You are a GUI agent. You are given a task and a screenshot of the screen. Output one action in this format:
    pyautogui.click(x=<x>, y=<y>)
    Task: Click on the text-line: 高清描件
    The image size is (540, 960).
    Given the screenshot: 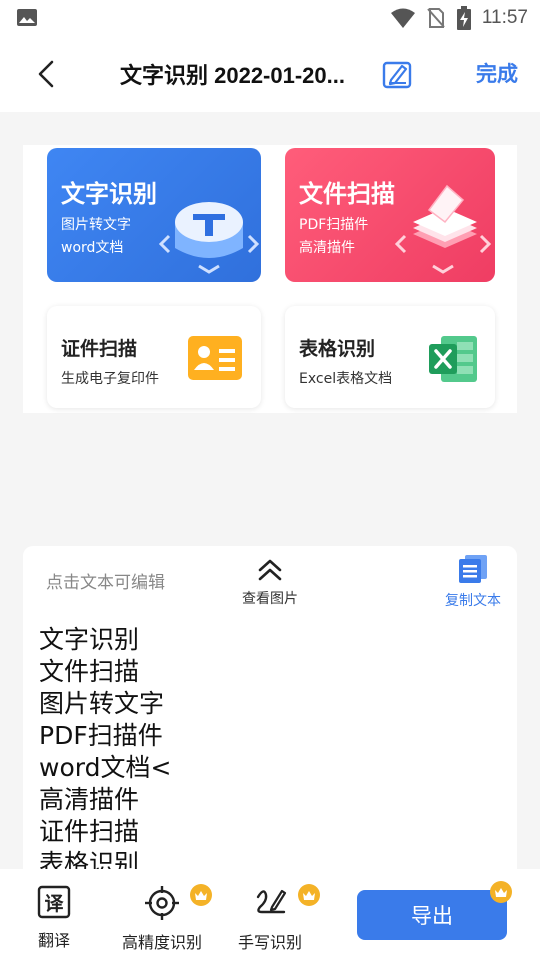 What is the action you would take?
    pyautogui.click(x=89, y=799)
    